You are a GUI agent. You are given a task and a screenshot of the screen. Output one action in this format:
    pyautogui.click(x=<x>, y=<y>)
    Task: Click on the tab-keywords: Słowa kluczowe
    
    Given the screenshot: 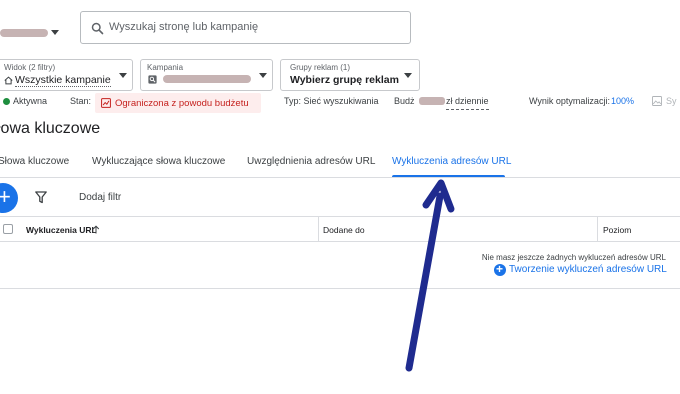 What is the action you would take?
    pyautogui.click(x=34, y=161)
    